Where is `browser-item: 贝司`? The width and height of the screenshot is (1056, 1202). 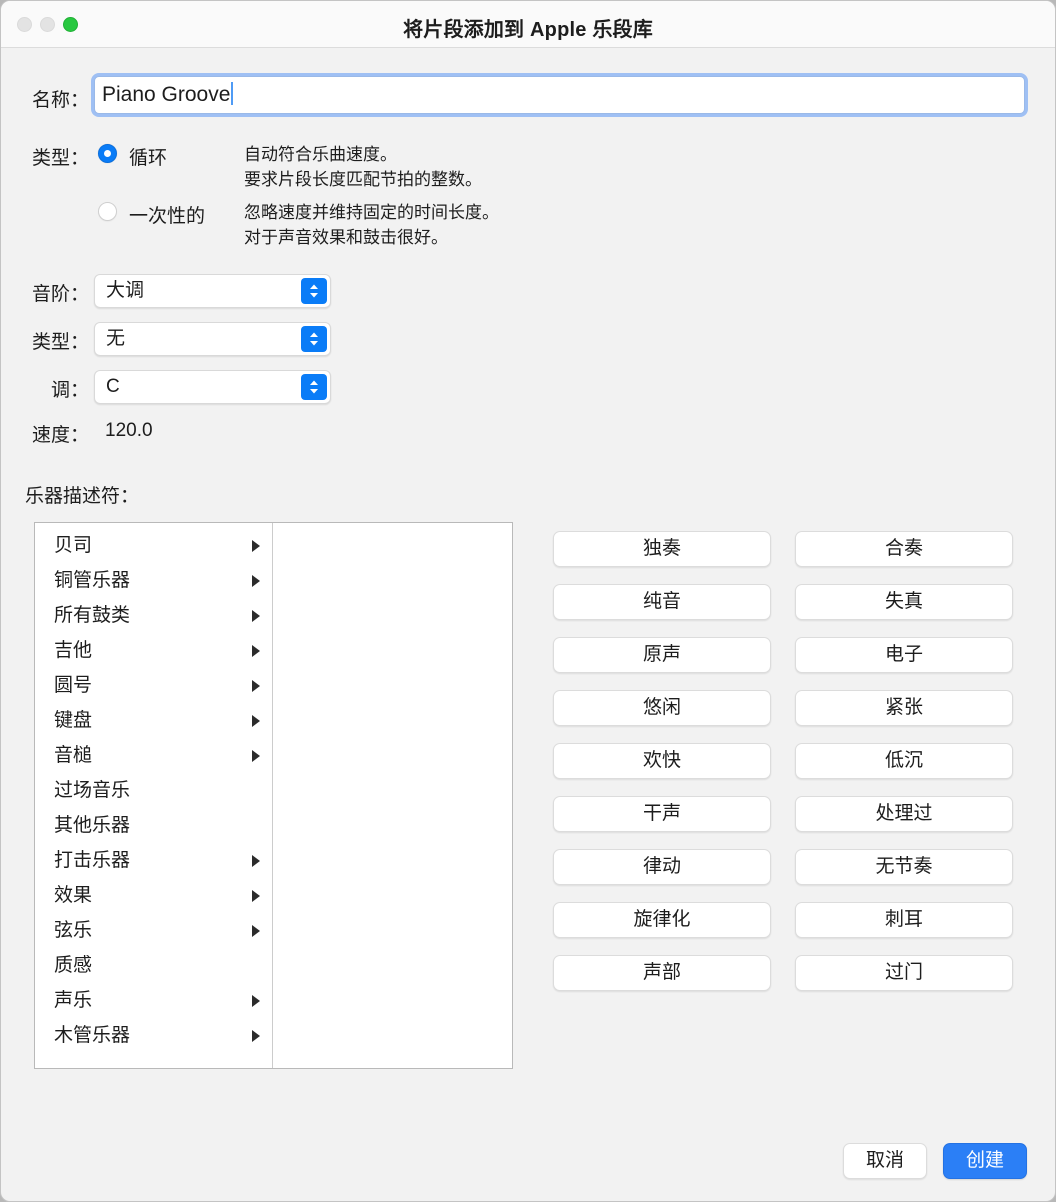
browser-item: 贝司 is located at coordinates (153, 545).